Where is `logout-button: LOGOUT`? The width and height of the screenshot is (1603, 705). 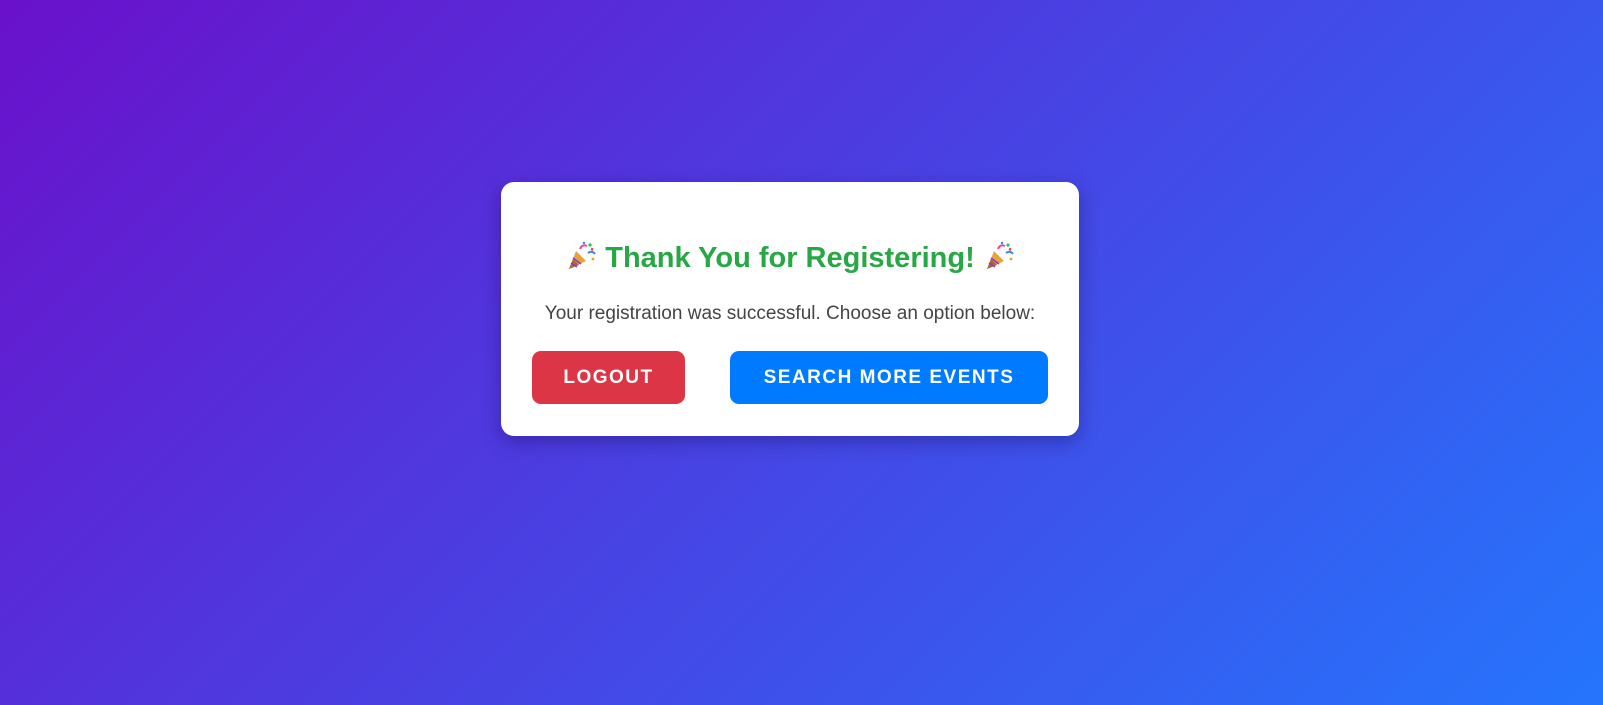 logout-button: LOGOUT is located at coordinates (608, 377).